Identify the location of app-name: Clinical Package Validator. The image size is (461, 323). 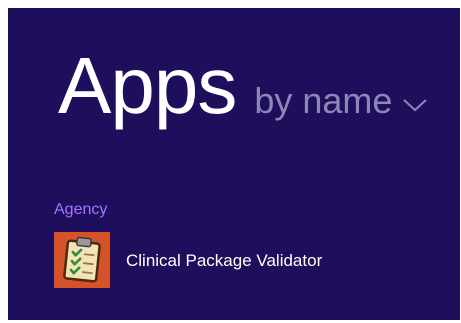
(224, 260).